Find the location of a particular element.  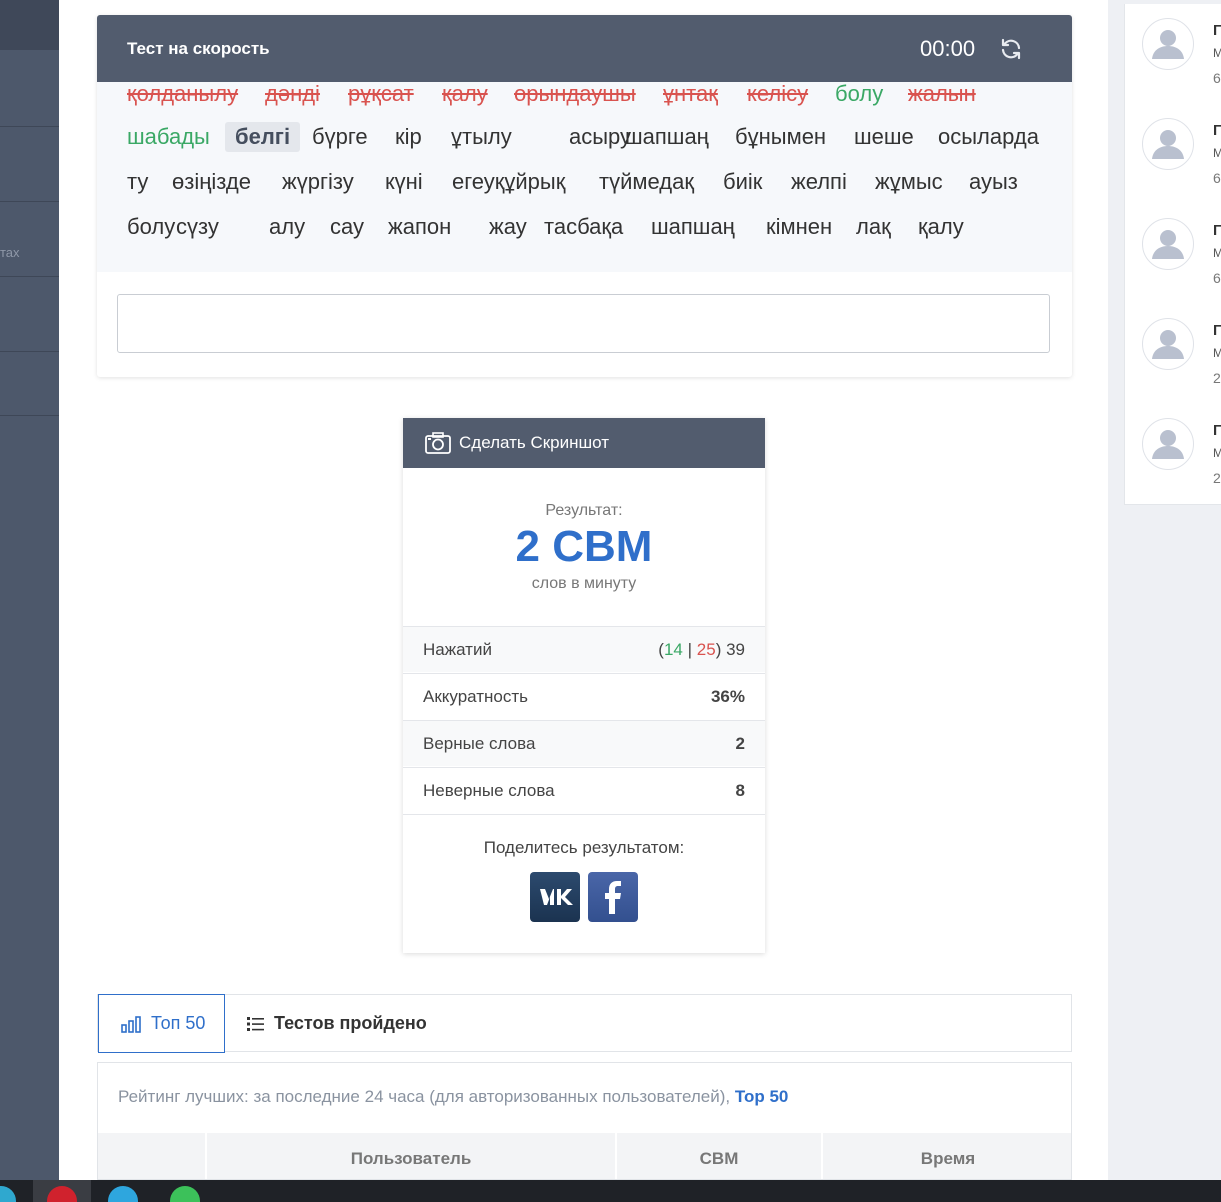

vk-share-button is located at coordinates (555, 897).